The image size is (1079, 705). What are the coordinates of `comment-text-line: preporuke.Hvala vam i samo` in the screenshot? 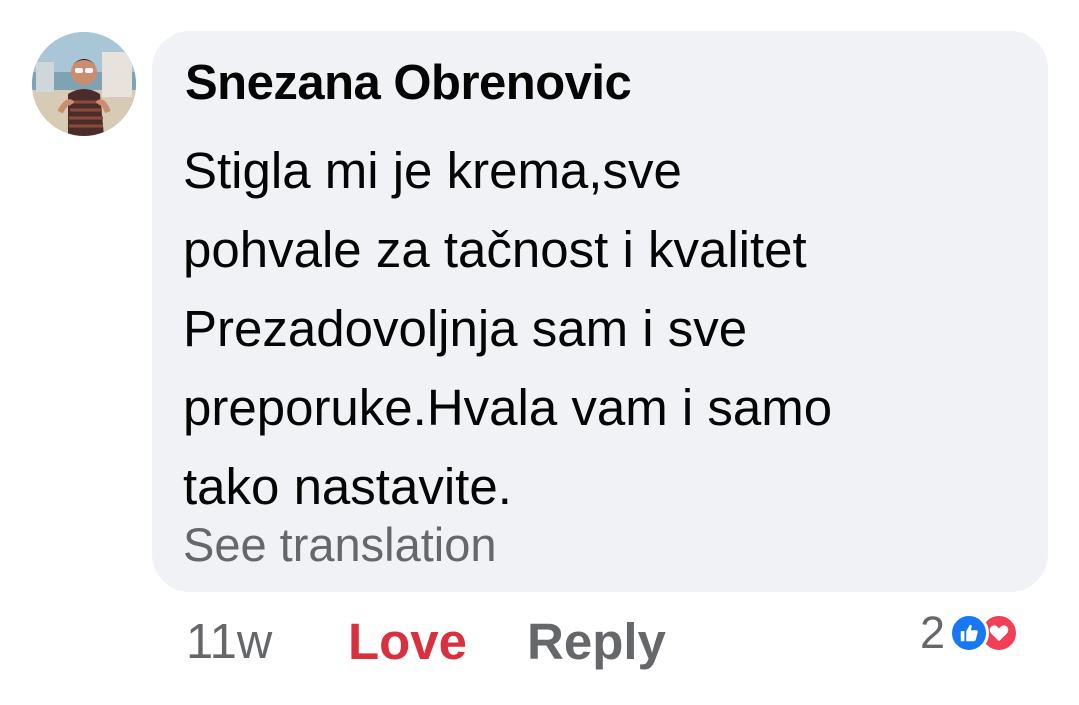 It's located at (508, 407).